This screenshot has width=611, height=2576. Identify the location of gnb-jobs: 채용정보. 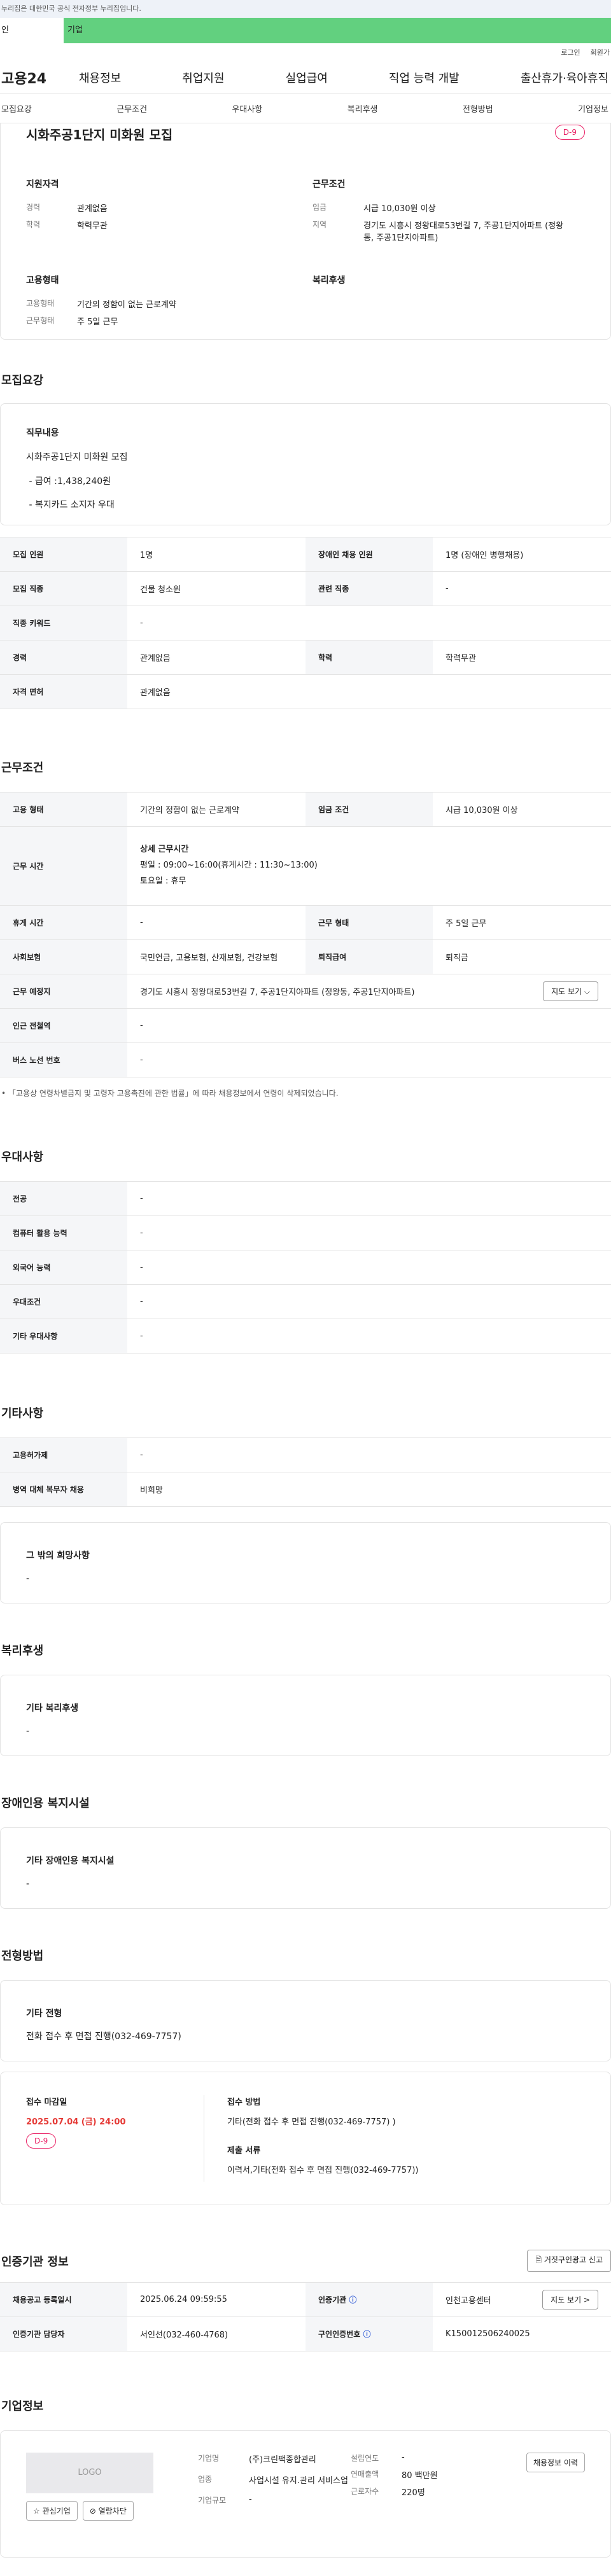
(100, 77).